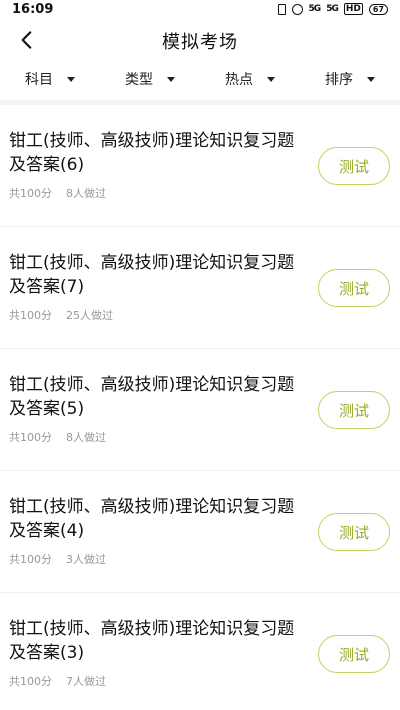 This screenshot has height=710, width=400. What do you see at coordinates (152, 519) in the screenshot?
I see `exam-title: 钳工(技师、高级技师)理论知识复习题及答案(4)` at bounding box center [152, 519].